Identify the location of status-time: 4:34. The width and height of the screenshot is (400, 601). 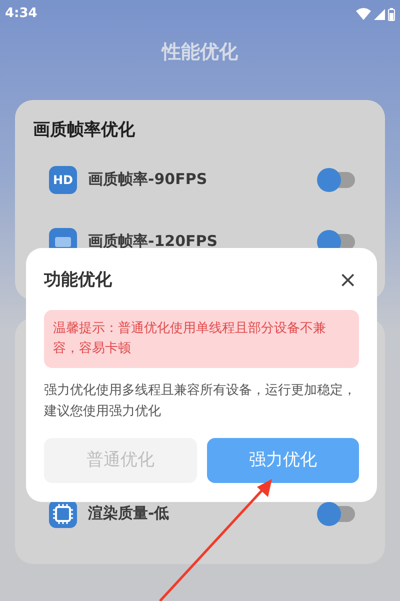
(21, 14).